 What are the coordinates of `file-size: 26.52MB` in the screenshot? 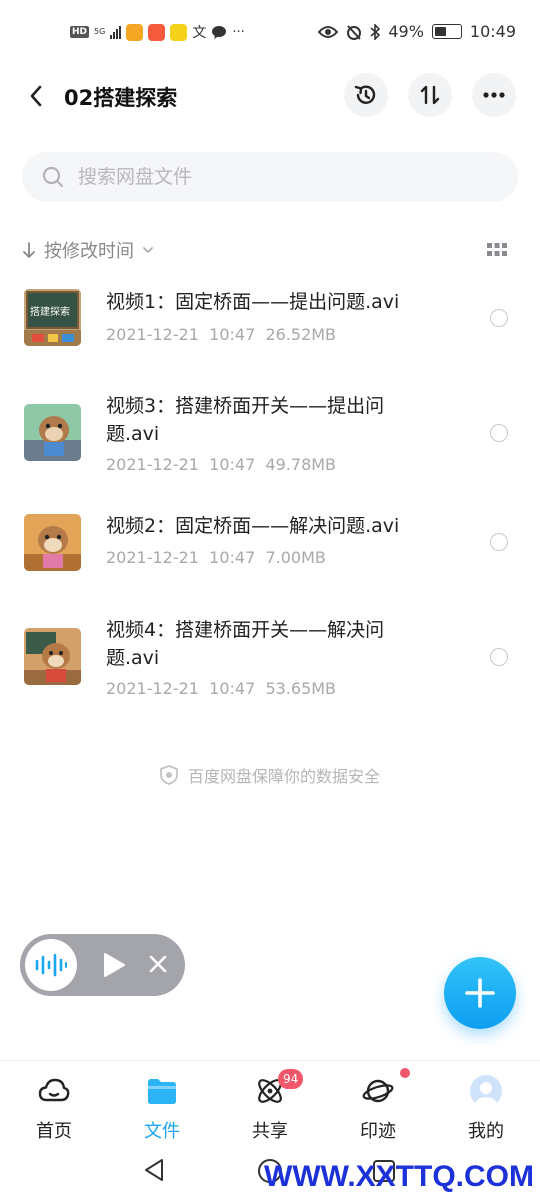 It's located at (301, 334).